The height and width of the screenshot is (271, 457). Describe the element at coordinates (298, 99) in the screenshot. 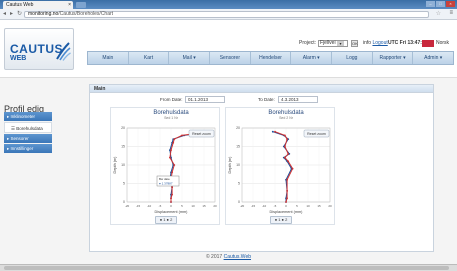

I see `to-date-input: 4.3.2013` at that location.